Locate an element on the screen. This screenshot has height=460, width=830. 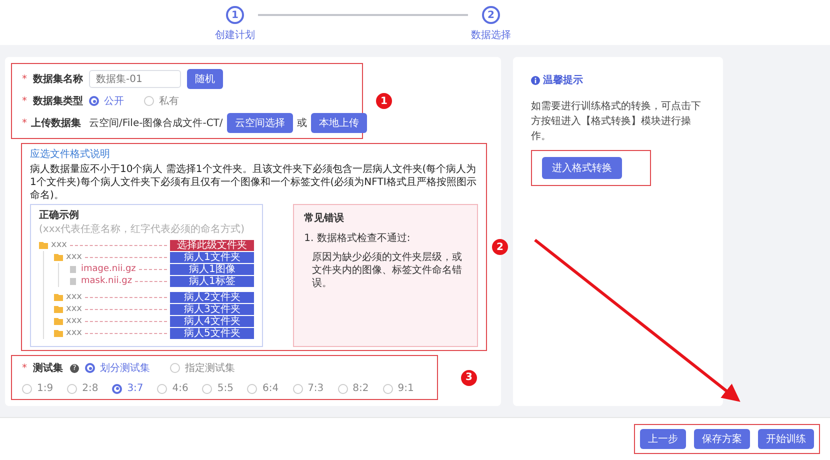
tree-tag: 选择此级文件夹 is located at coordinates (212, 245).